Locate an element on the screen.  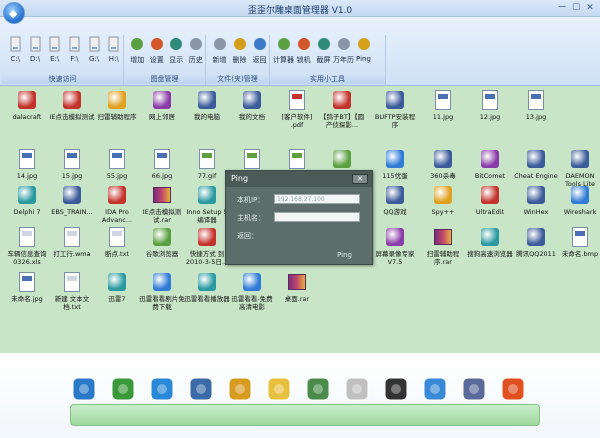
desktop-icon: IE点击模拟测试 is located at coordinates (72, 105).